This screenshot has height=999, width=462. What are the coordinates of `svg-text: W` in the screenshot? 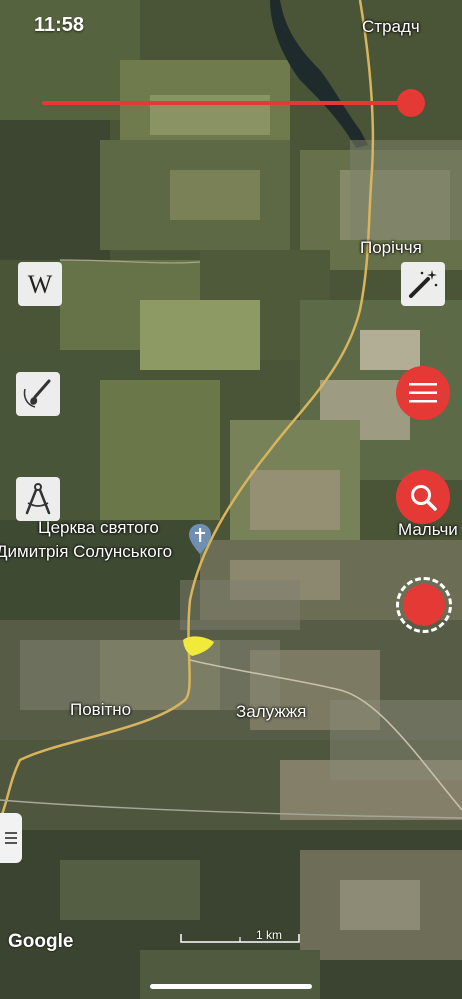 It's located at (40, 284).